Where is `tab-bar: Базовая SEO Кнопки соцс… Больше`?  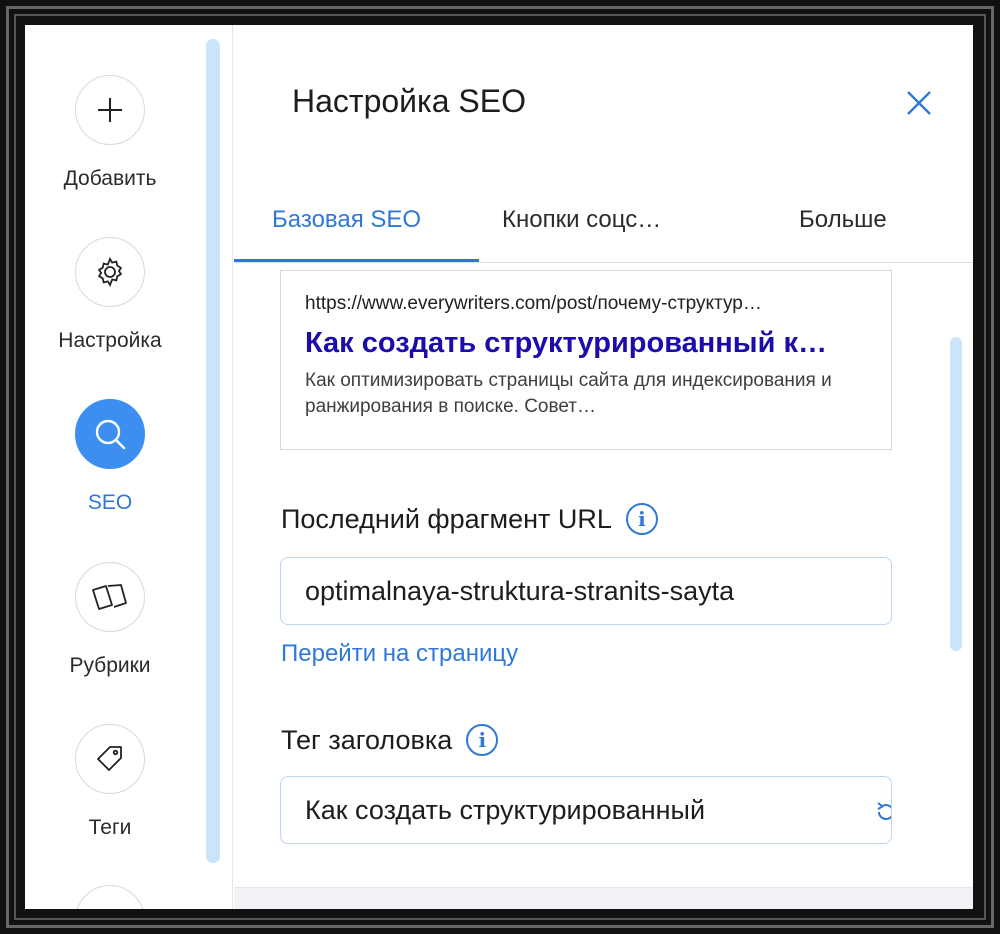
tab-bar: Базовая SEO Кнопки соцс… Больше is located at coordinates (603, 233).